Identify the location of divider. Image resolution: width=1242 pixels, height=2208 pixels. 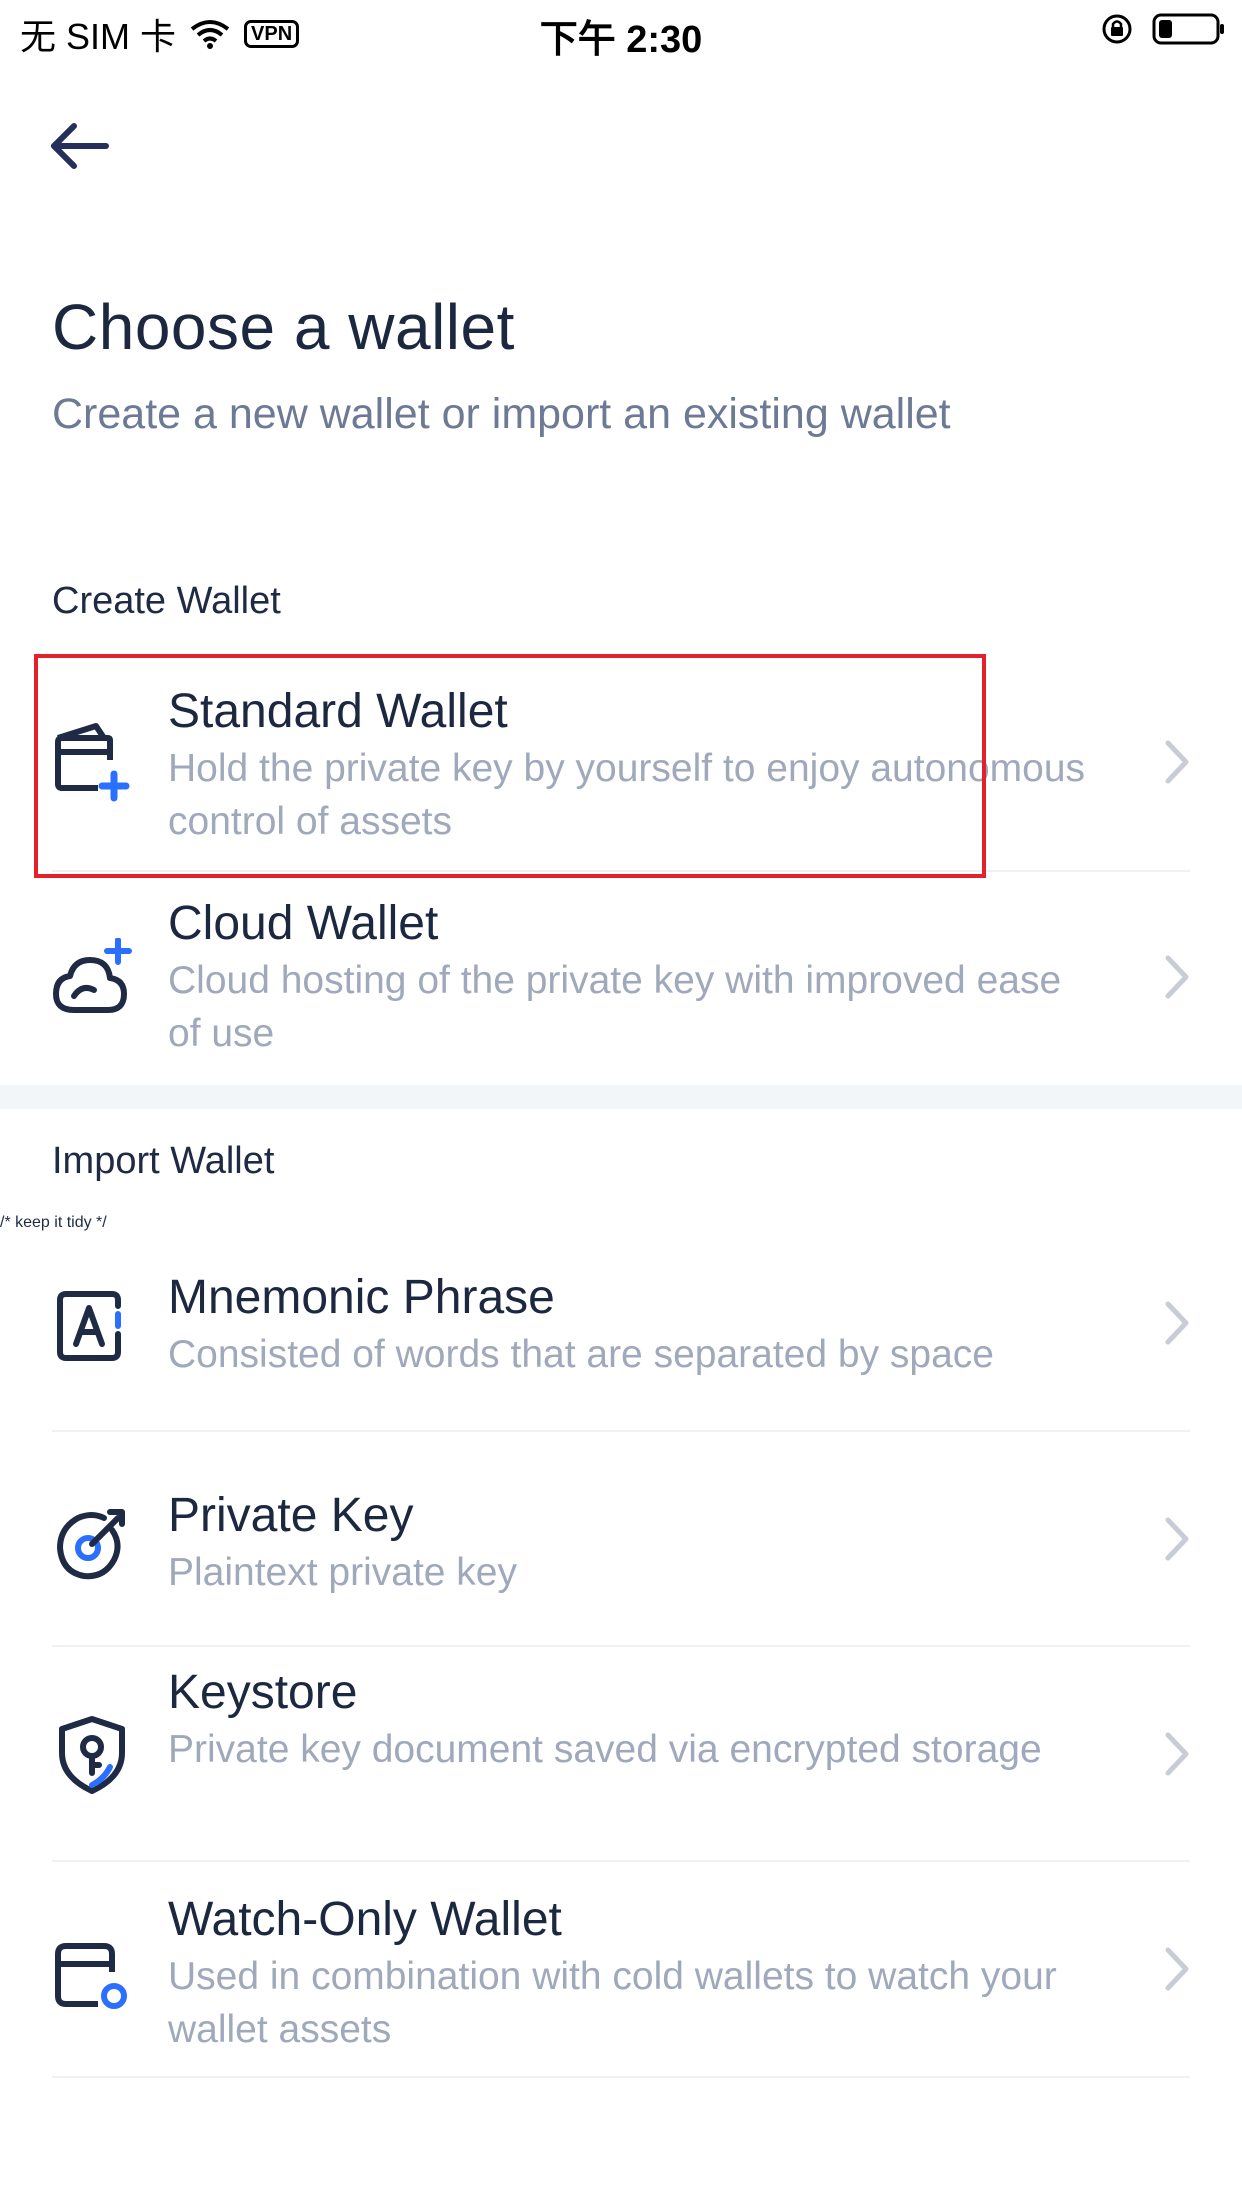
(621, 2077).